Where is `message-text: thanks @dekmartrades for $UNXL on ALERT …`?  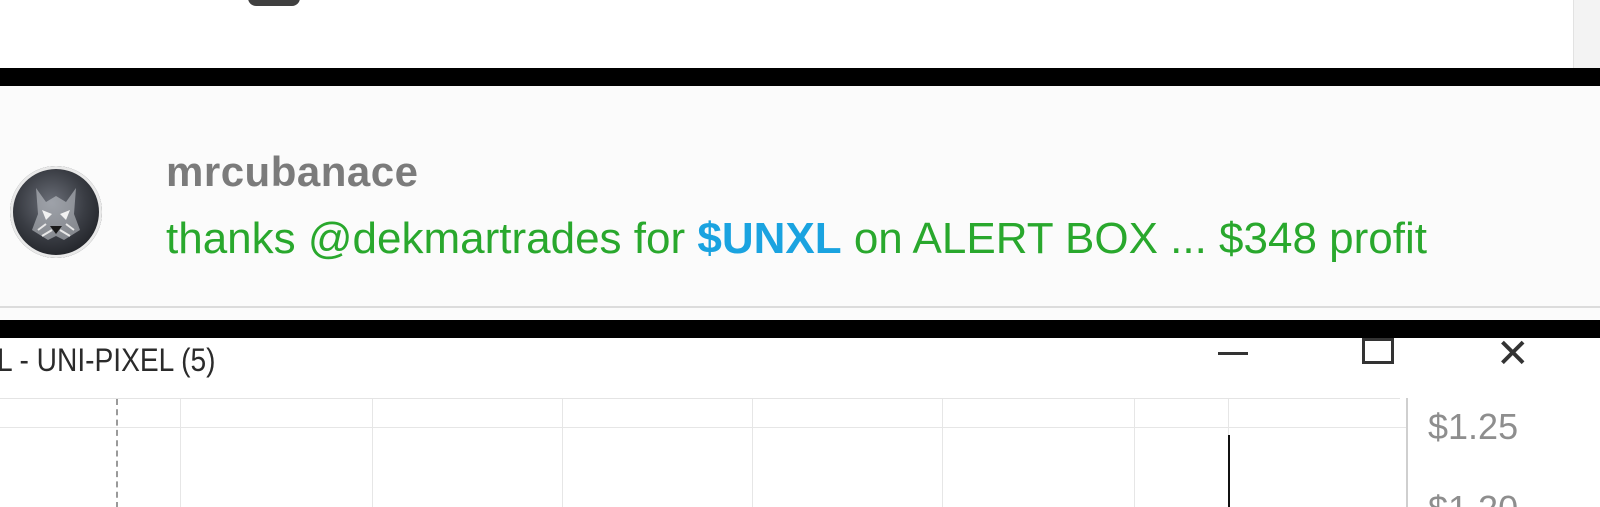 message-text: thanks @dekmartrades for $UNXL on ALERT … is located at coordinates (796, 239).